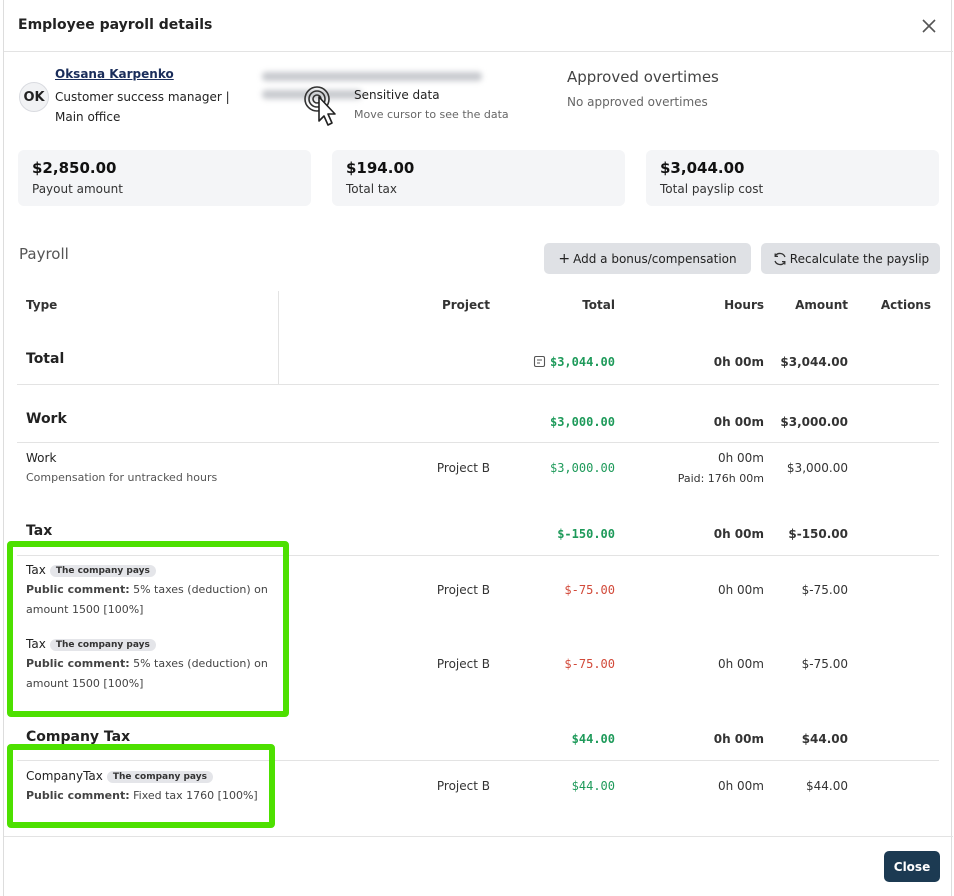  What do you see at coordinates (478, 26) in the screenshot?
I see `dialog-header: Employee payroll details` at bounding box center [478, 26].